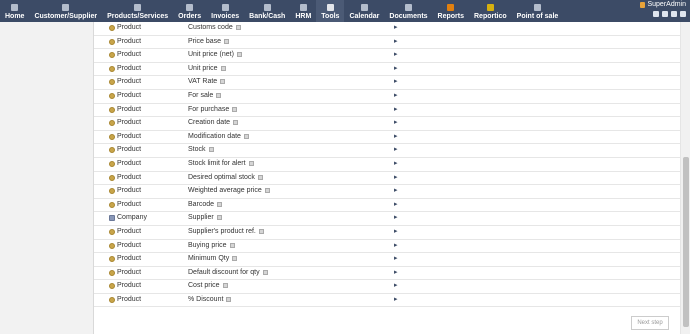 The image size is (690, 334). Describe the element at coordinates (387, 206) in the screenshot. I see `table-row: Product Barcode ▸` at that location.